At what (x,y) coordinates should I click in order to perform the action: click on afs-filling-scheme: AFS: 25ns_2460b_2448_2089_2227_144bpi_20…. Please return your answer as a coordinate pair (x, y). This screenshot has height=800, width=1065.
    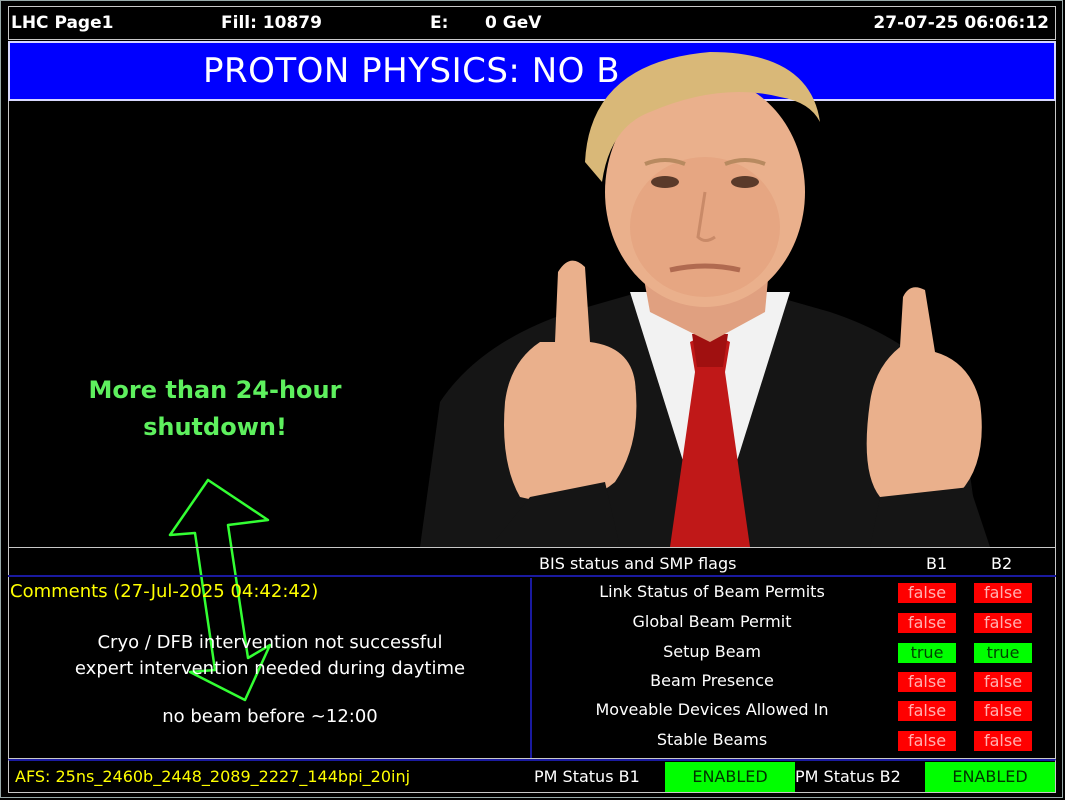
    Looking at the image, I should click on (213, 776).